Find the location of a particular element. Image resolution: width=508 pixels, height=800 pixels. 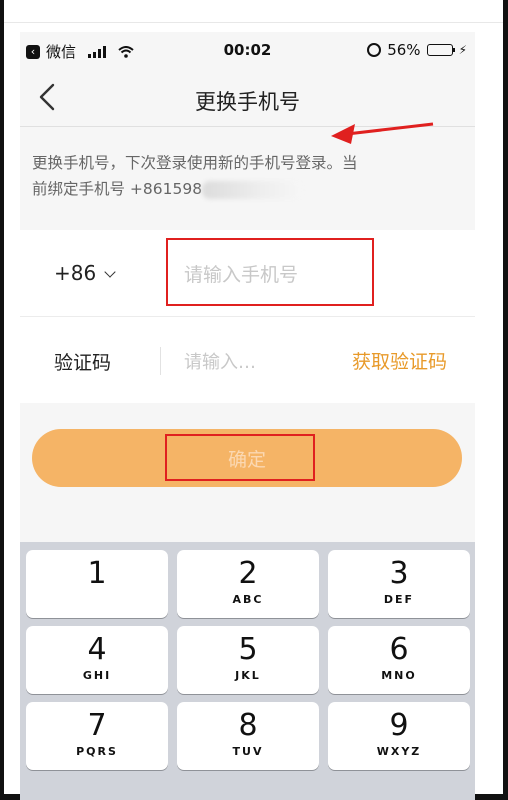

orientation-lock-icon is located at coordinates (374, 50).